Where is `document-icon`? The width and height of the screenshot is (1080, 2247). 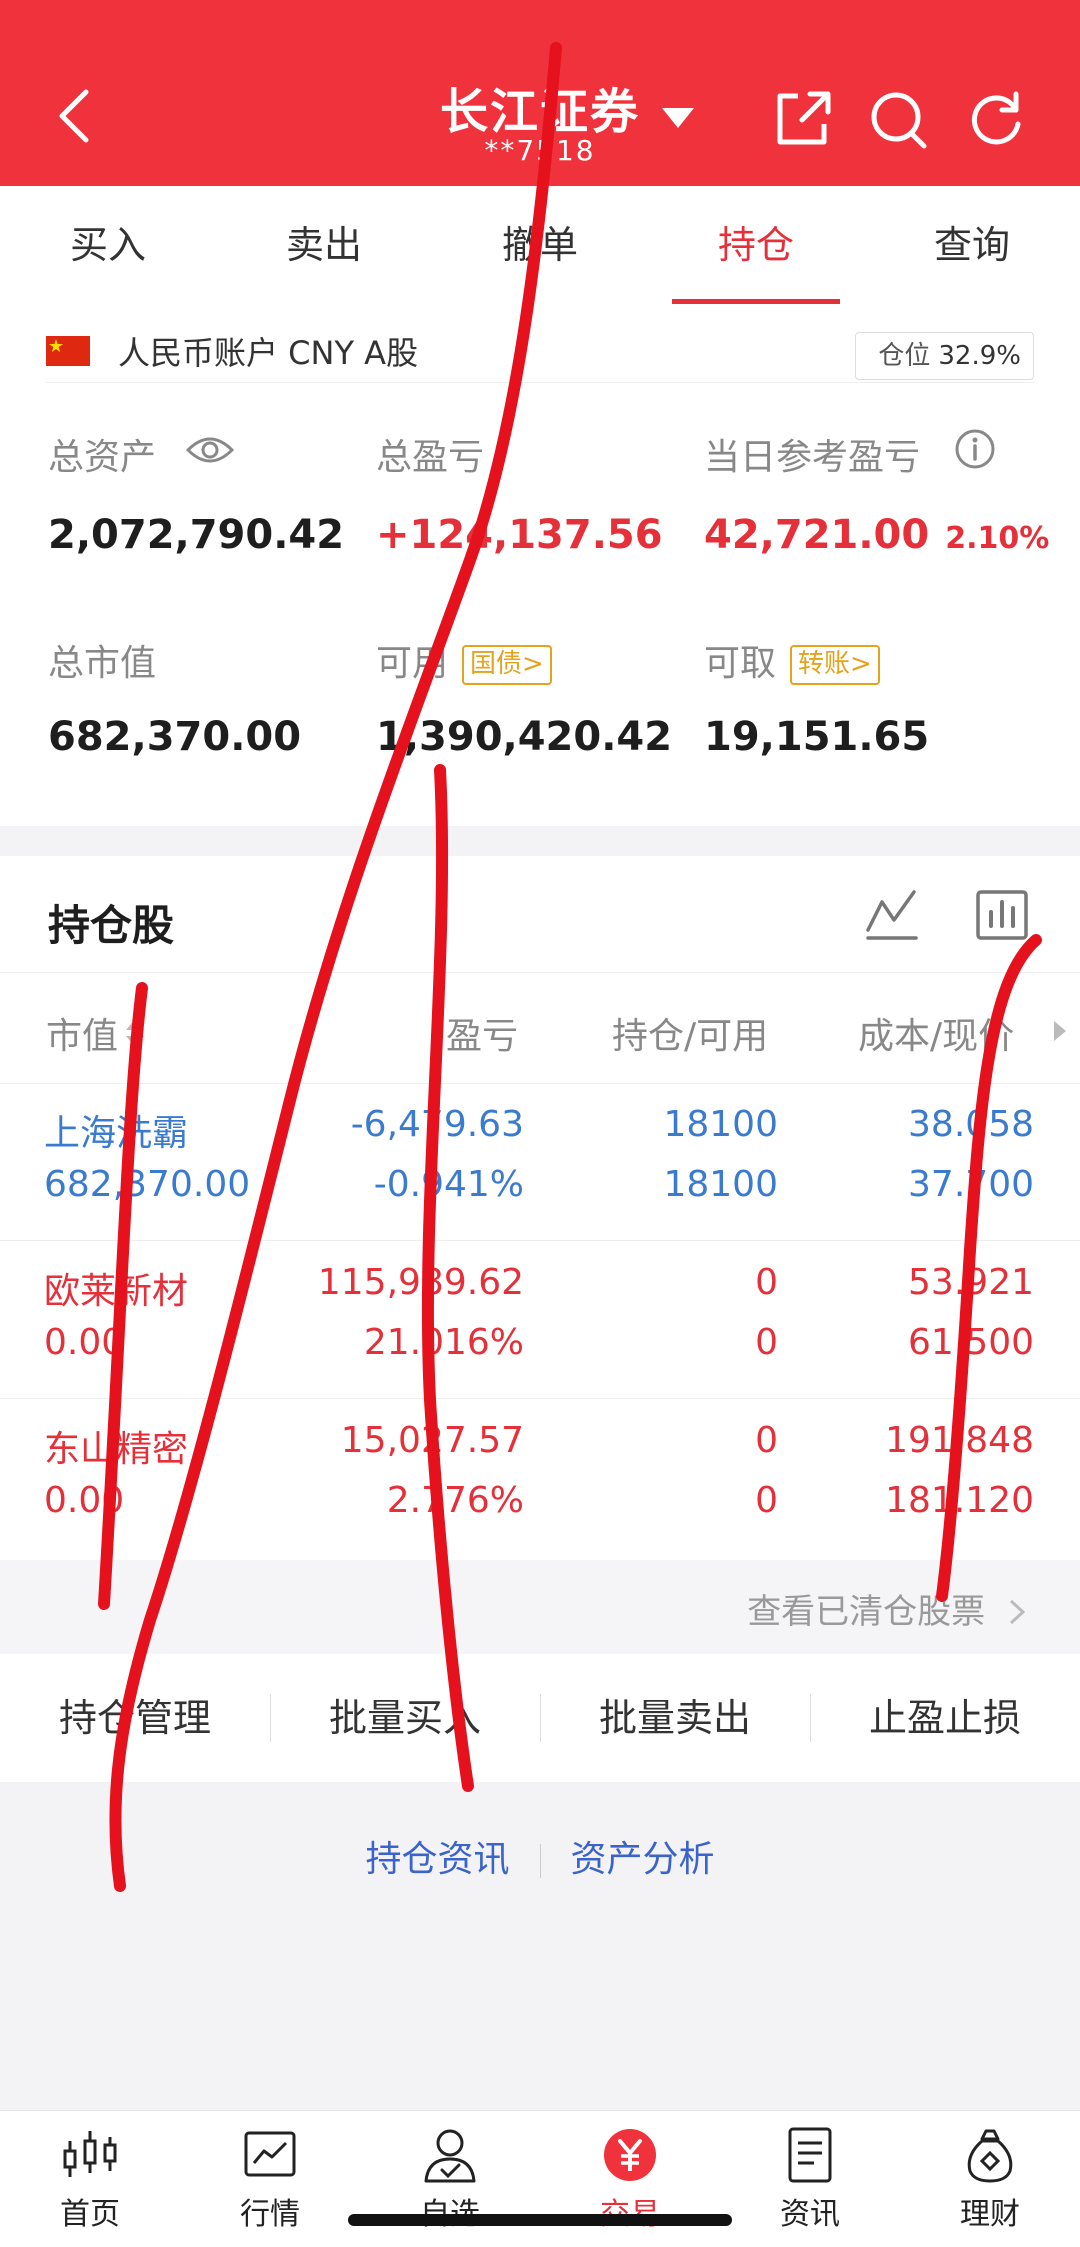 document-icon is located at coordinates (810, 2155).